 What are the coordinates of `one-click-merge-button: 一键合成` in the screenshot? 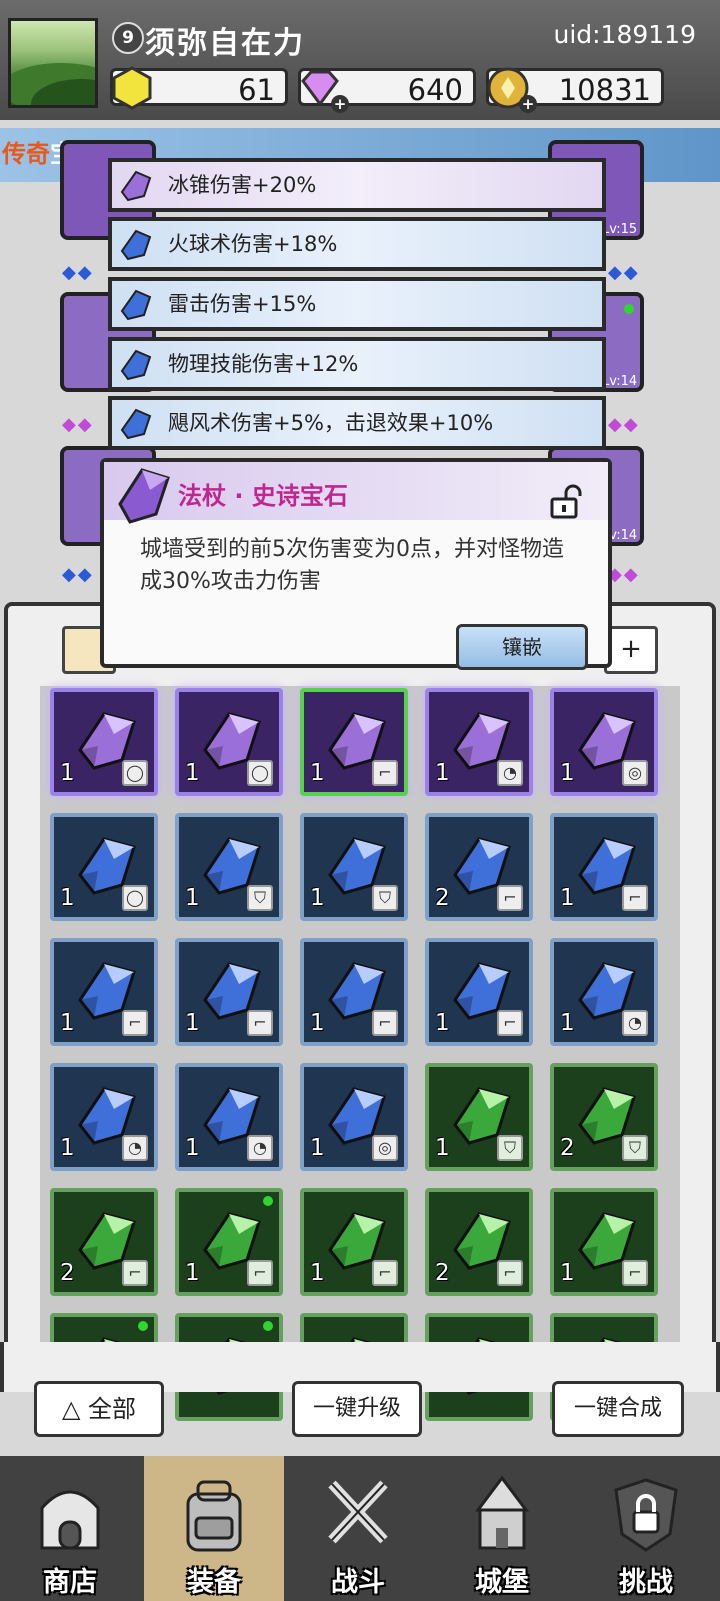 It's located at (618, 1409).